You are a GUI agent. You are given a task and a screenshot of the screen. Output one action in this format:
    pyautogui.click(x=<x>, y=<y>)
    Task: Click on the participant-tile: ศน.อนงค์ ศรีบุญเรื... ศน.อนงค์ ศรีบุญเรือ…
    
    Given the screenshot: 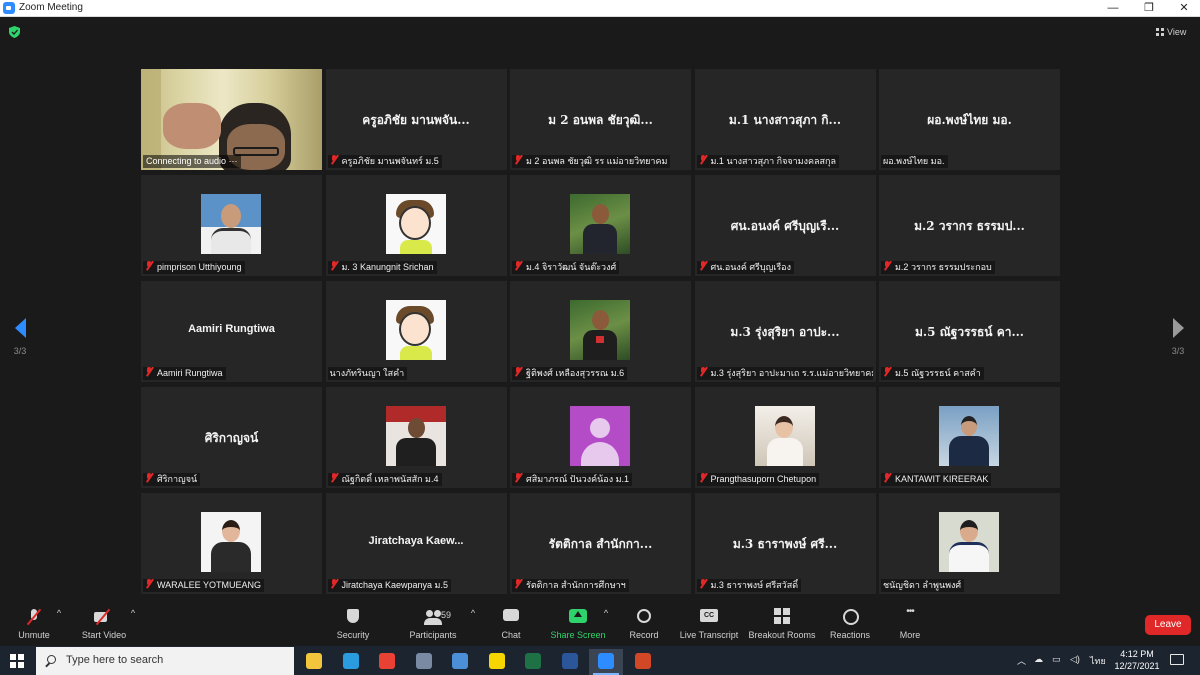 What is the action you would take?
    pyautogui.click(x=785, y=225)
    